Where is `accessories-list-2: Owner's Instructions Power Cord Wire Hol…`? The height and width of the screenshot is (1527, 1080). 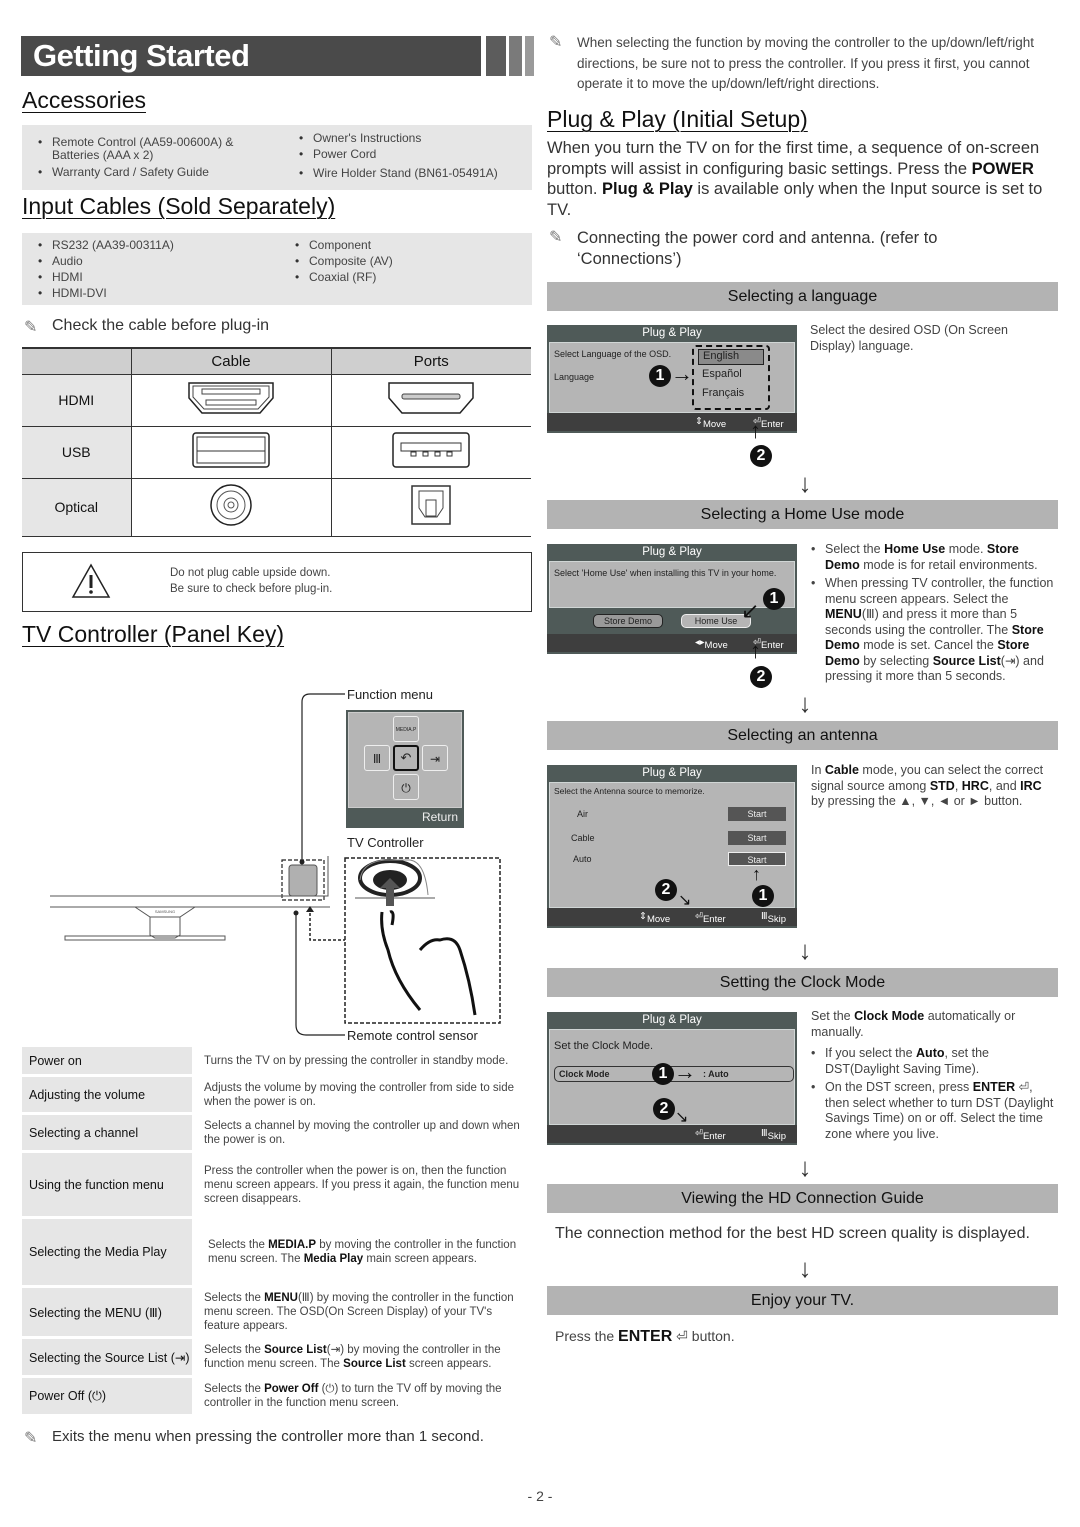 accessories-list-2: Owner's Instructions Power Cord Wire Hol… is located at coordinates (414, 155).